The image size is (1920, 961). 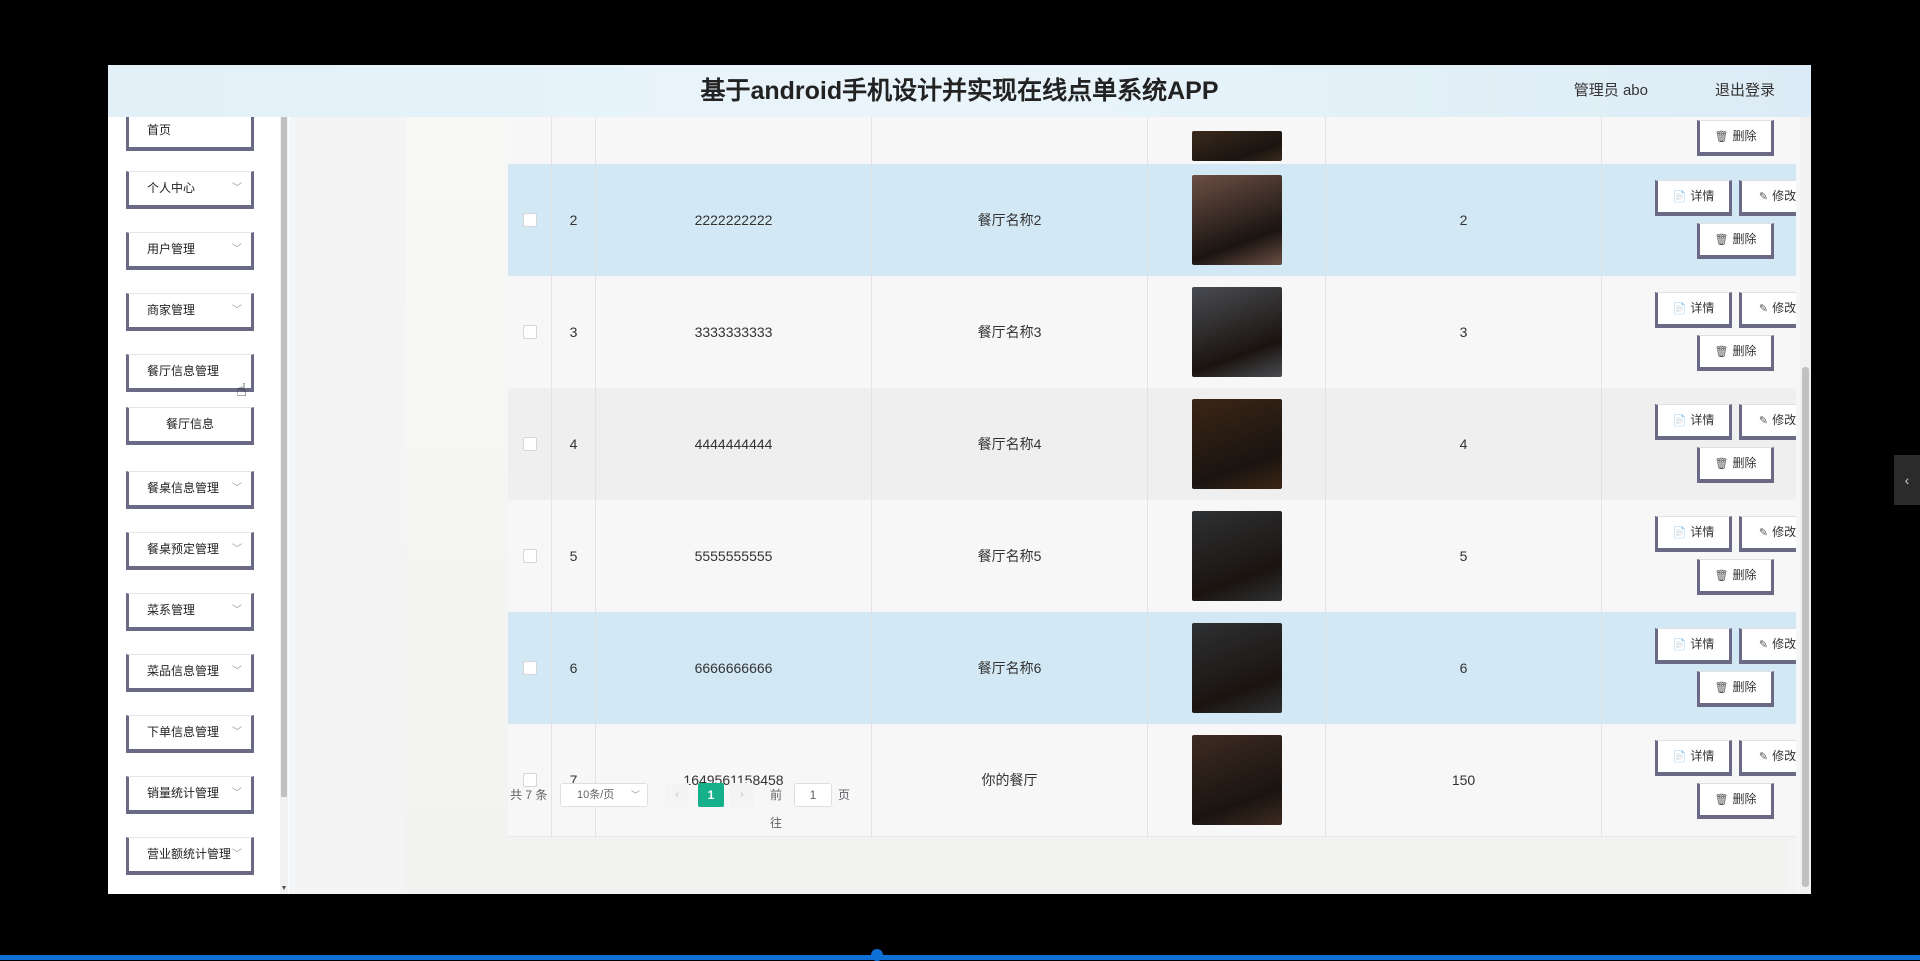 What do you see at coordinates (1745, 91) in the screenshot?
I see `logout-button: 退出登录` at bounding box center [1745, 91].